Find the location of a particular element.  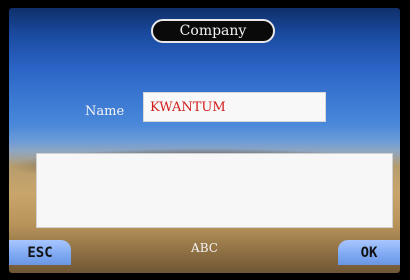

name-input: KWANTUM is located at coordinates (234, 107).